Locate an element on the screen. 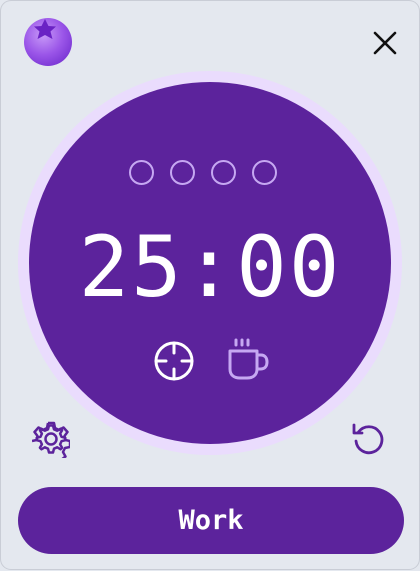 Image resolution: width=420 pixels, height=571 pixels. close-icon is located at coordinates (385, 43).